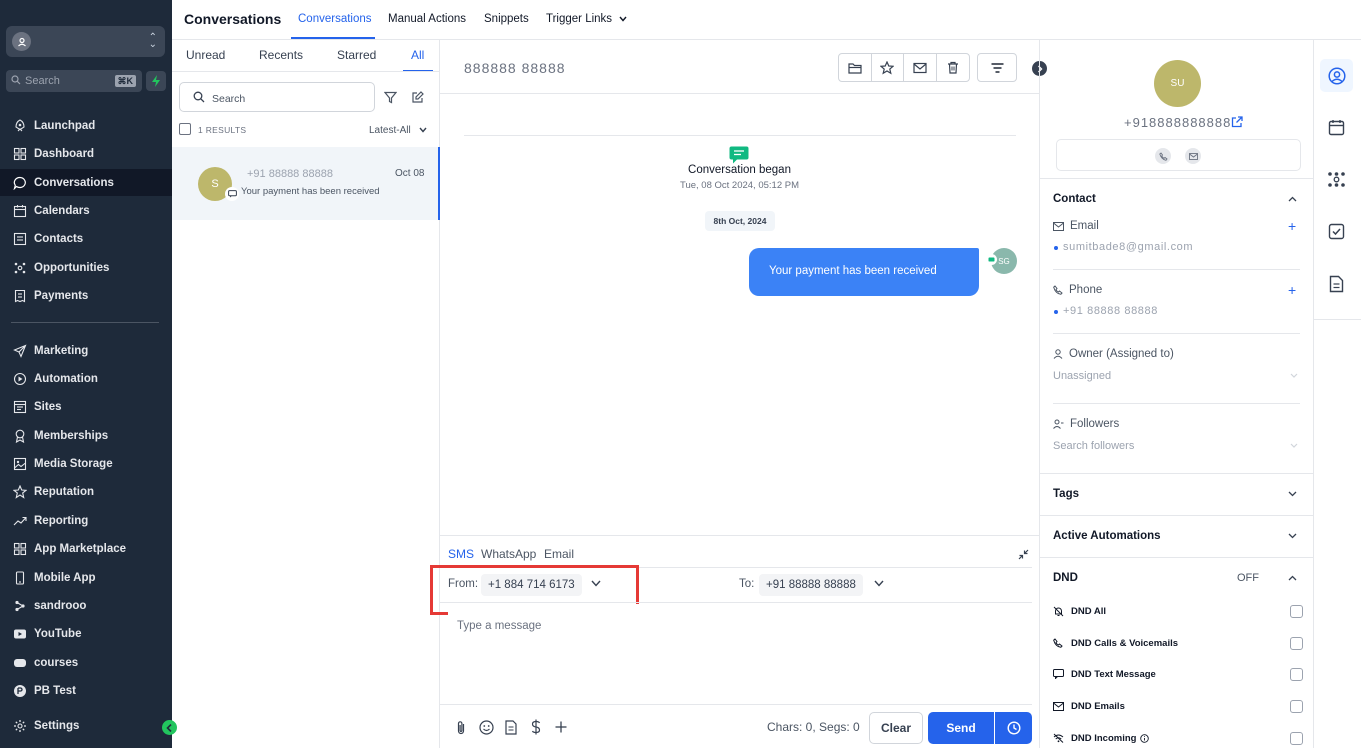 The height and width of the screenshot is (748, 1361). I want to click on dnd-text-checkbox, so click(1296, 674).